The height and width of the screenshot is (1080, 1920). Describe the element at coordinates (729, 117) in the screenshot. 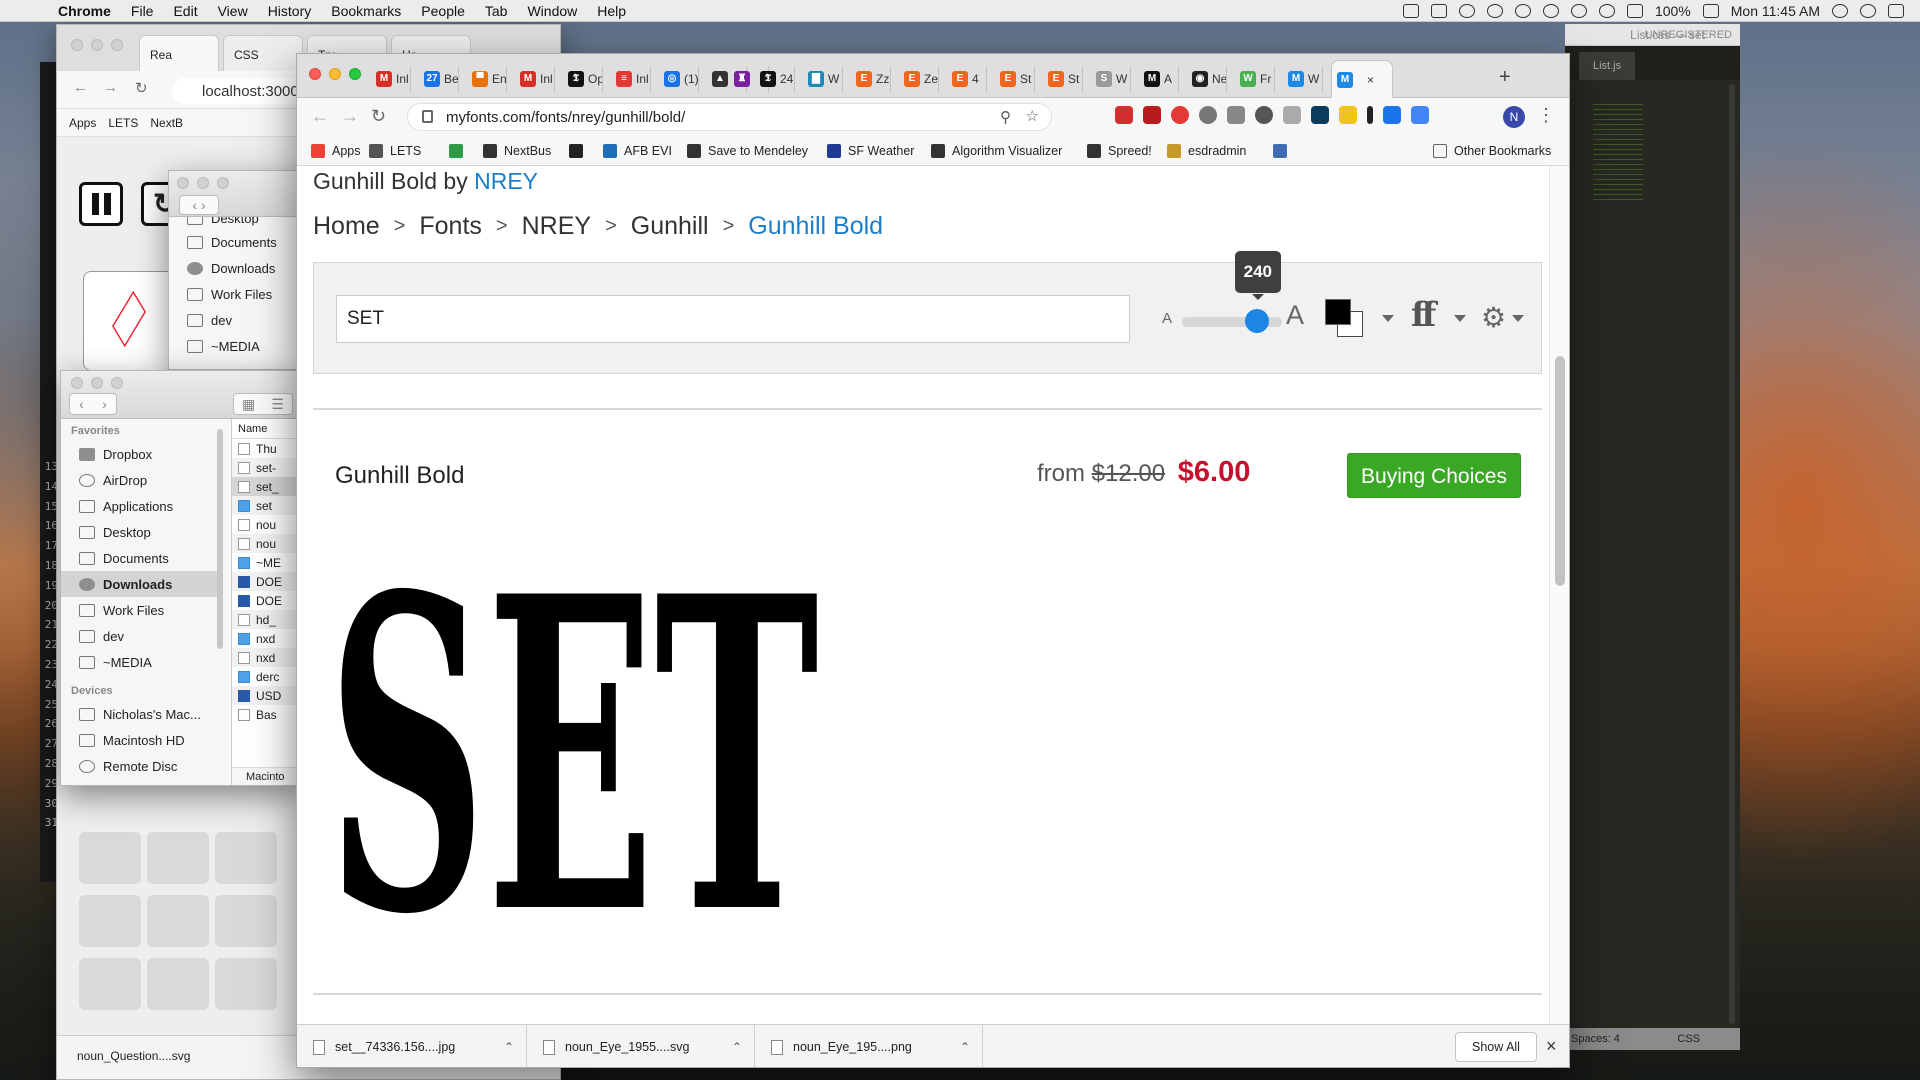

I see `address-bar: myfonts.com/fonts/nrey/gunhill/bold/ ⚲ ☆` at that location.